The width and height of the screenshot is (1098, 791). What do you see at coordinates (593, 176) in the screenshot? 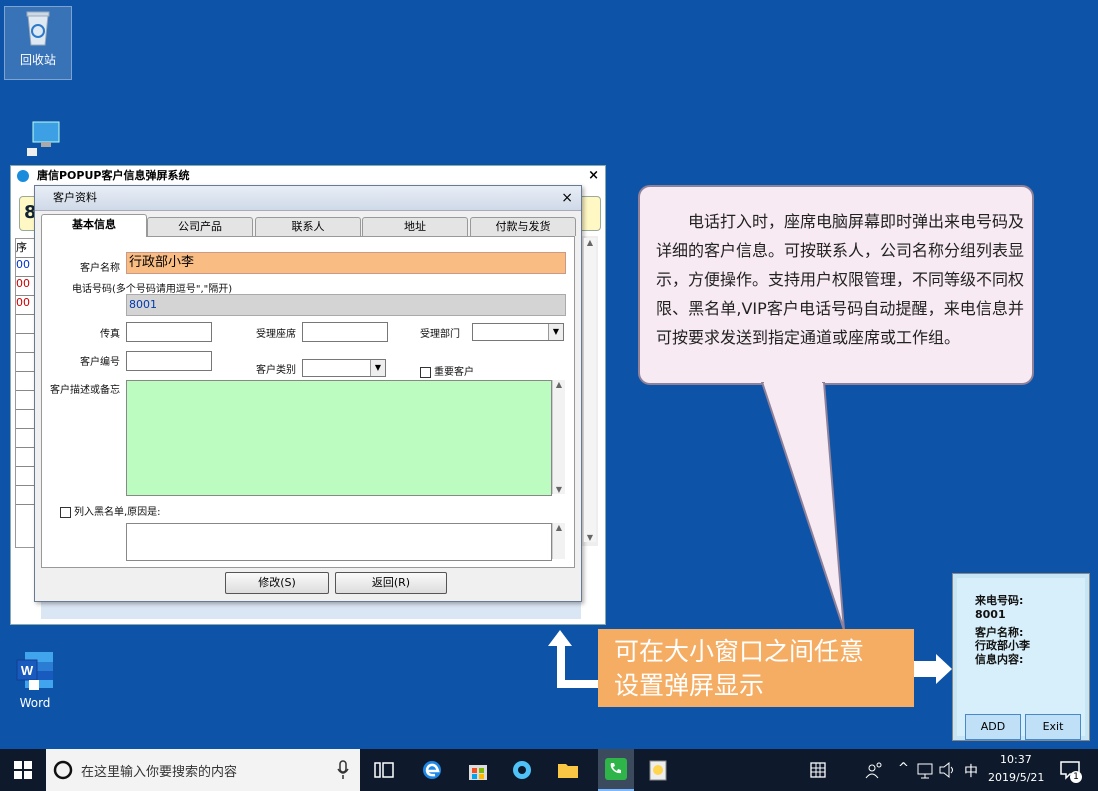
I see `main-window-close-button: ×` at bounding box center [593, 176].